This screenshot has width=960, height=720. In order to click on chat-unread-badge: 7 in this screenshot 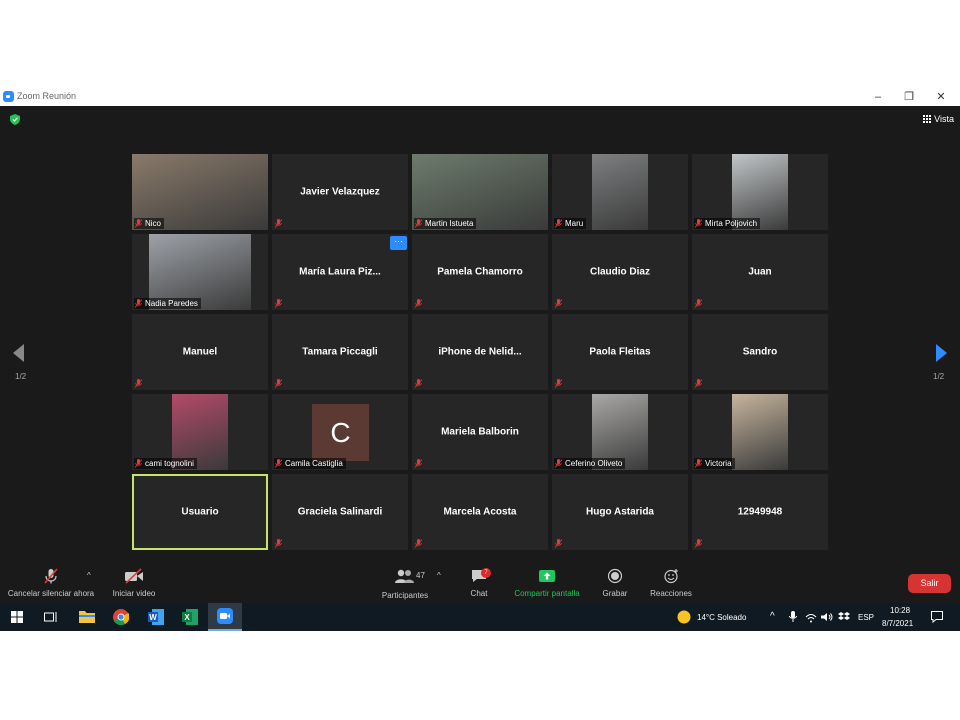, I will do `click(486, 573)`.